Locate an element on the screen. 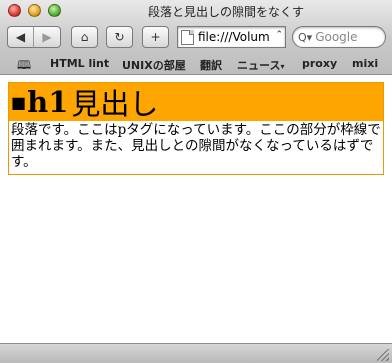 This screenshot has width=392, height=363. window-title: 段落と見出しの隙間をなくす is located at coordinates (225, 12).